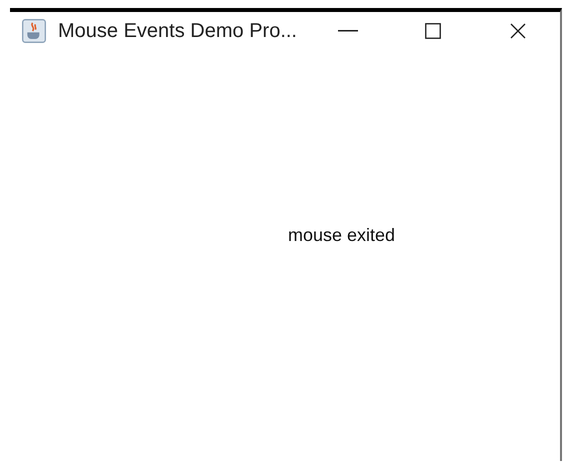  What do you see at coordinates (348, 31) in the screenshot?
I see `minimize-icon` at bounding box center [348, 31].